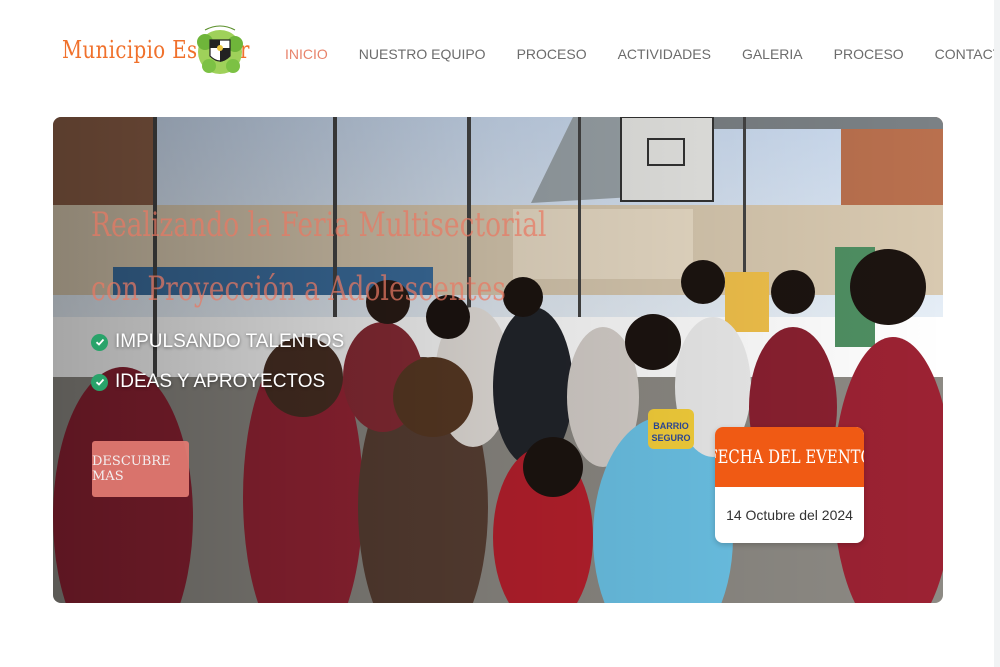 Image resolution: width=1000 pixels, height=667 pixels. I want to click on hero-bullet: IDEAS Y APROYECTOS, so click(208, 382).